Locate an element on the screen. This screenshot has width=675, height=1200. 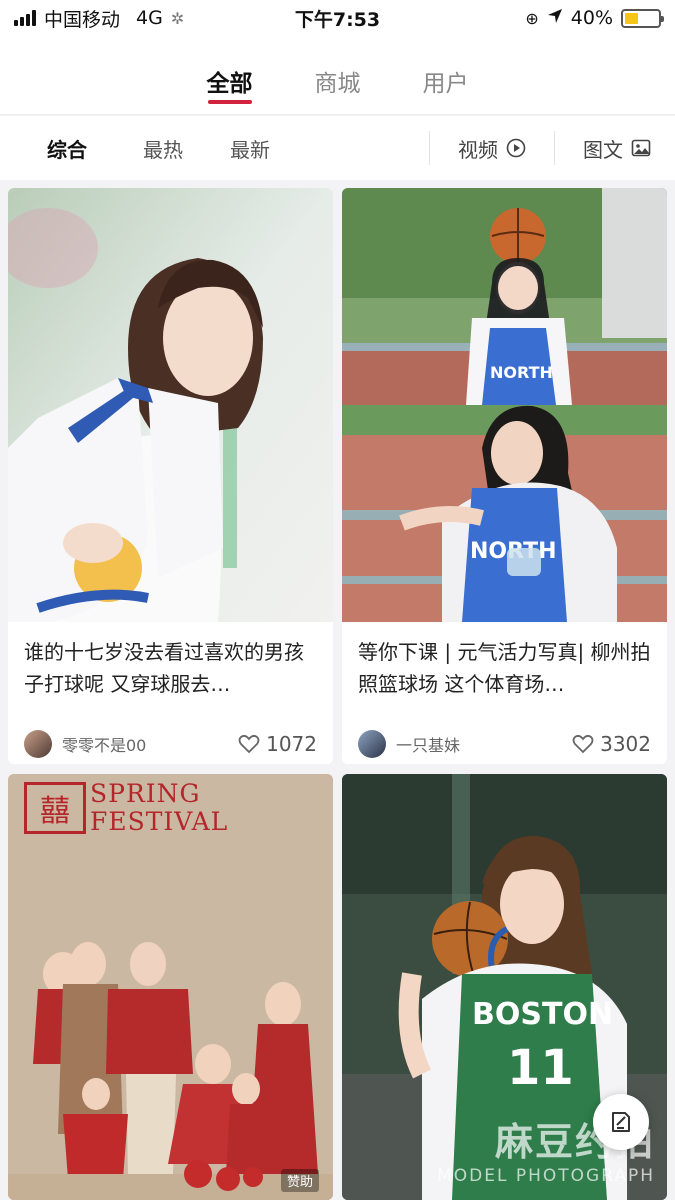
sponsored-badge: 赞助 is located at coordinates (299, 1180).